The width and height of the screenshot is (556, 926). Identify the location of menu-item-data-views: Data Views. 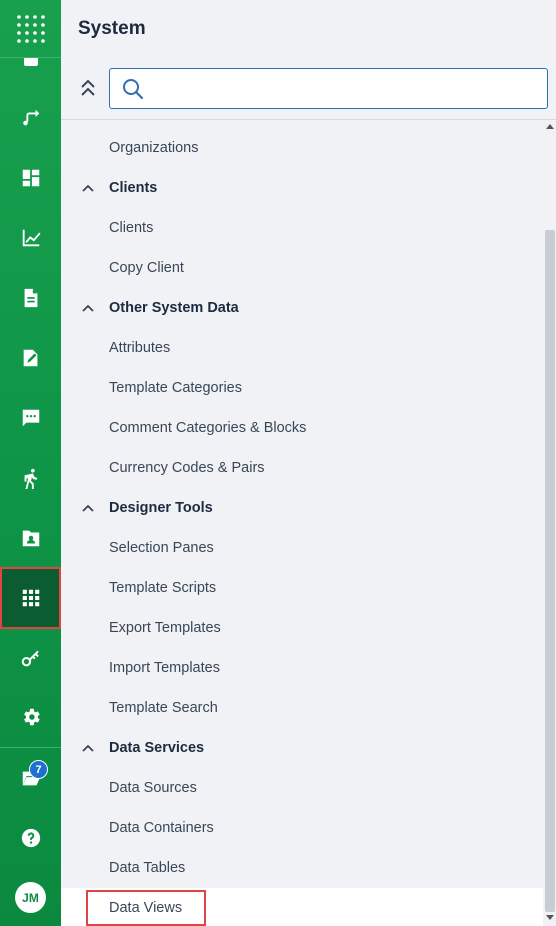
(302, 907).